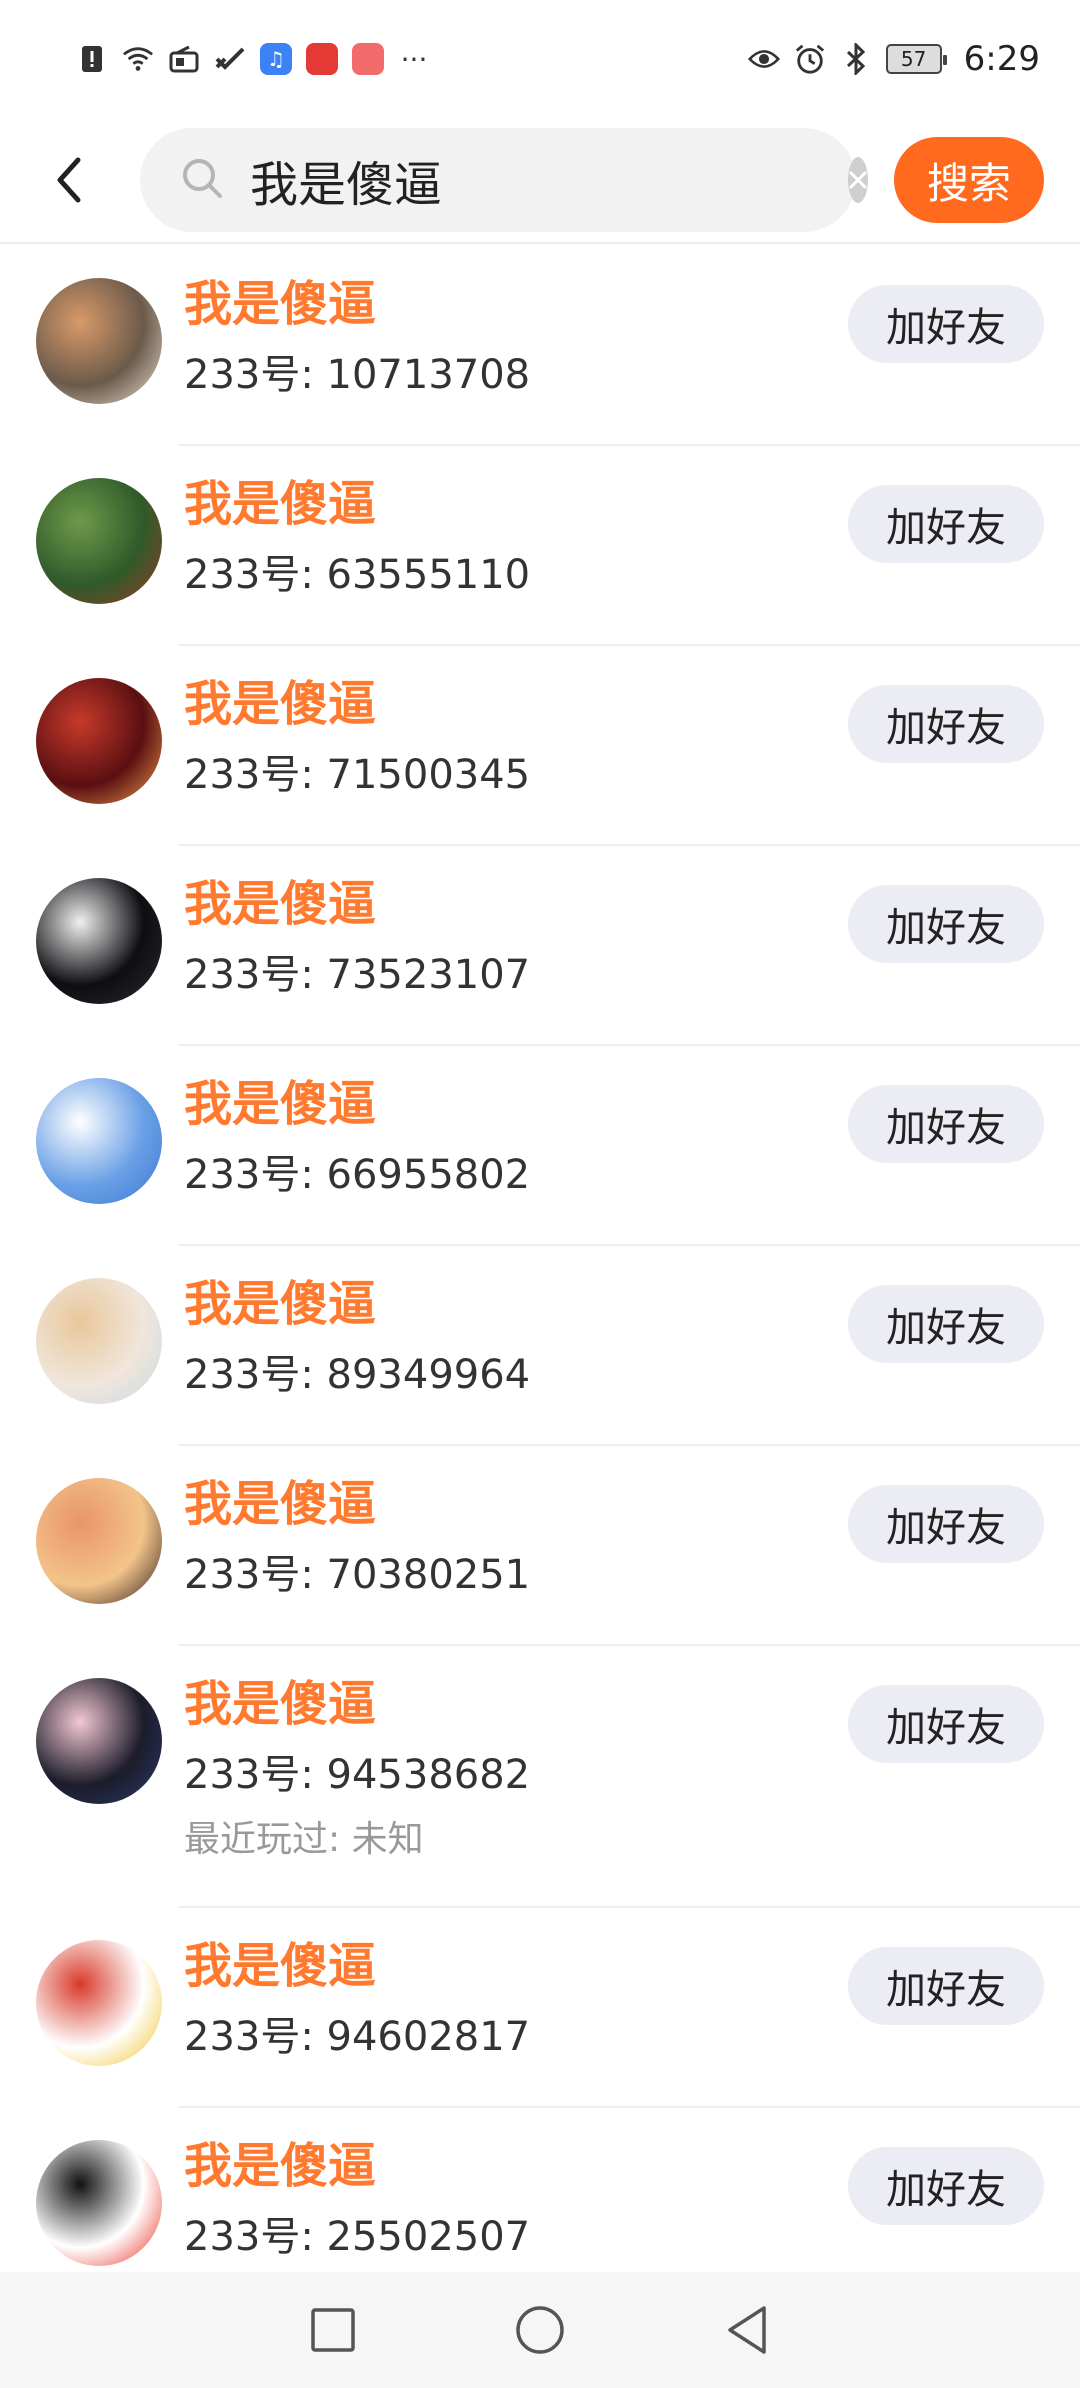 The height and width of the screenshot is (2388, 1080). What do you see at coordinates (969, 180) in the screenshot?
I see `search-button: 搜索` at bounding box center [969, 180].